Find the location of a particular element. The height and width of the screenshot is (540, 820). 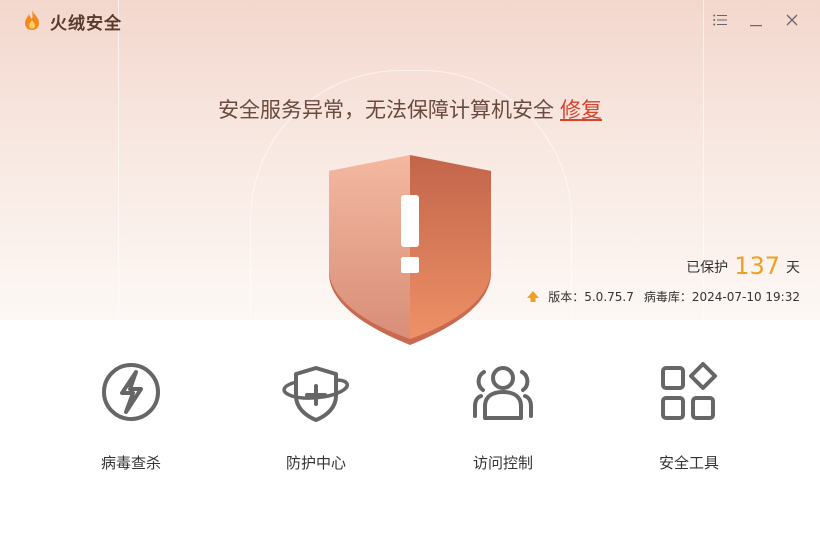

tool-label: 访问控制 is located at coordinates (502, 463).